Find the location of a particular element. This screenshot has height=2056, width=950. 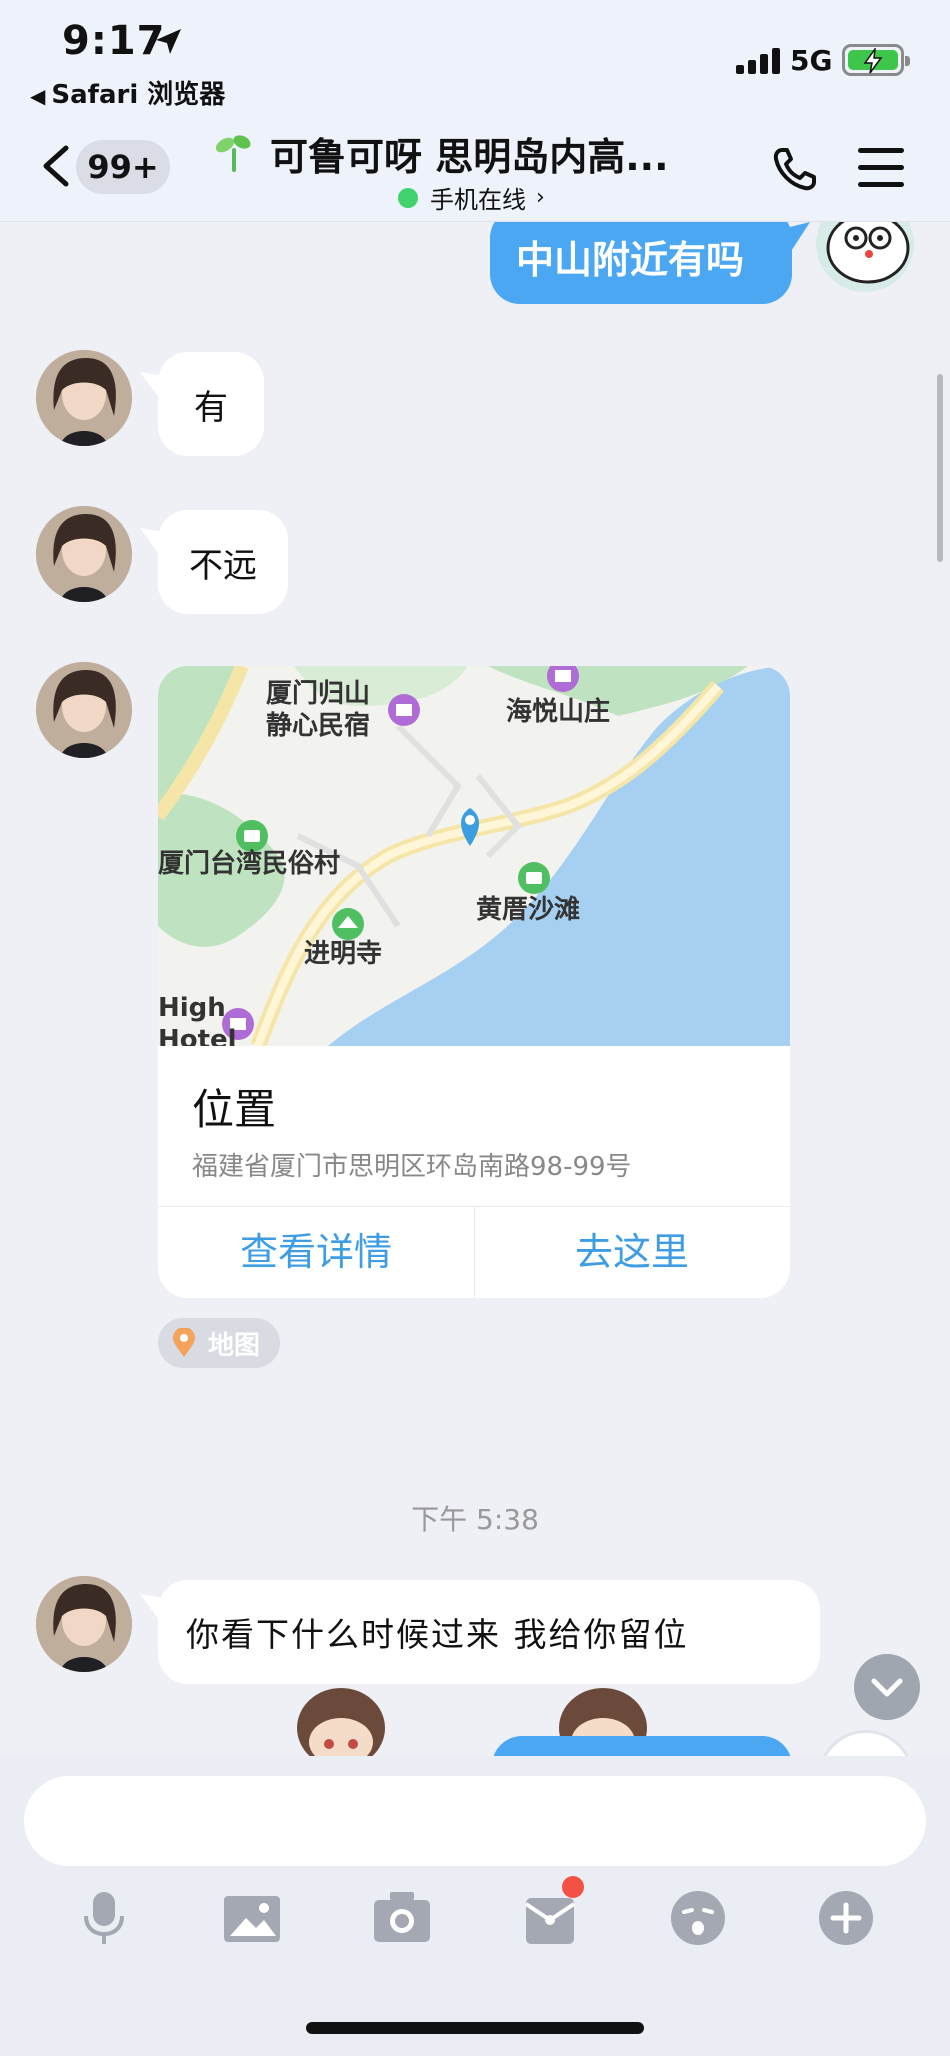

chevron-down-icon is located at coordinates (887, 1687).